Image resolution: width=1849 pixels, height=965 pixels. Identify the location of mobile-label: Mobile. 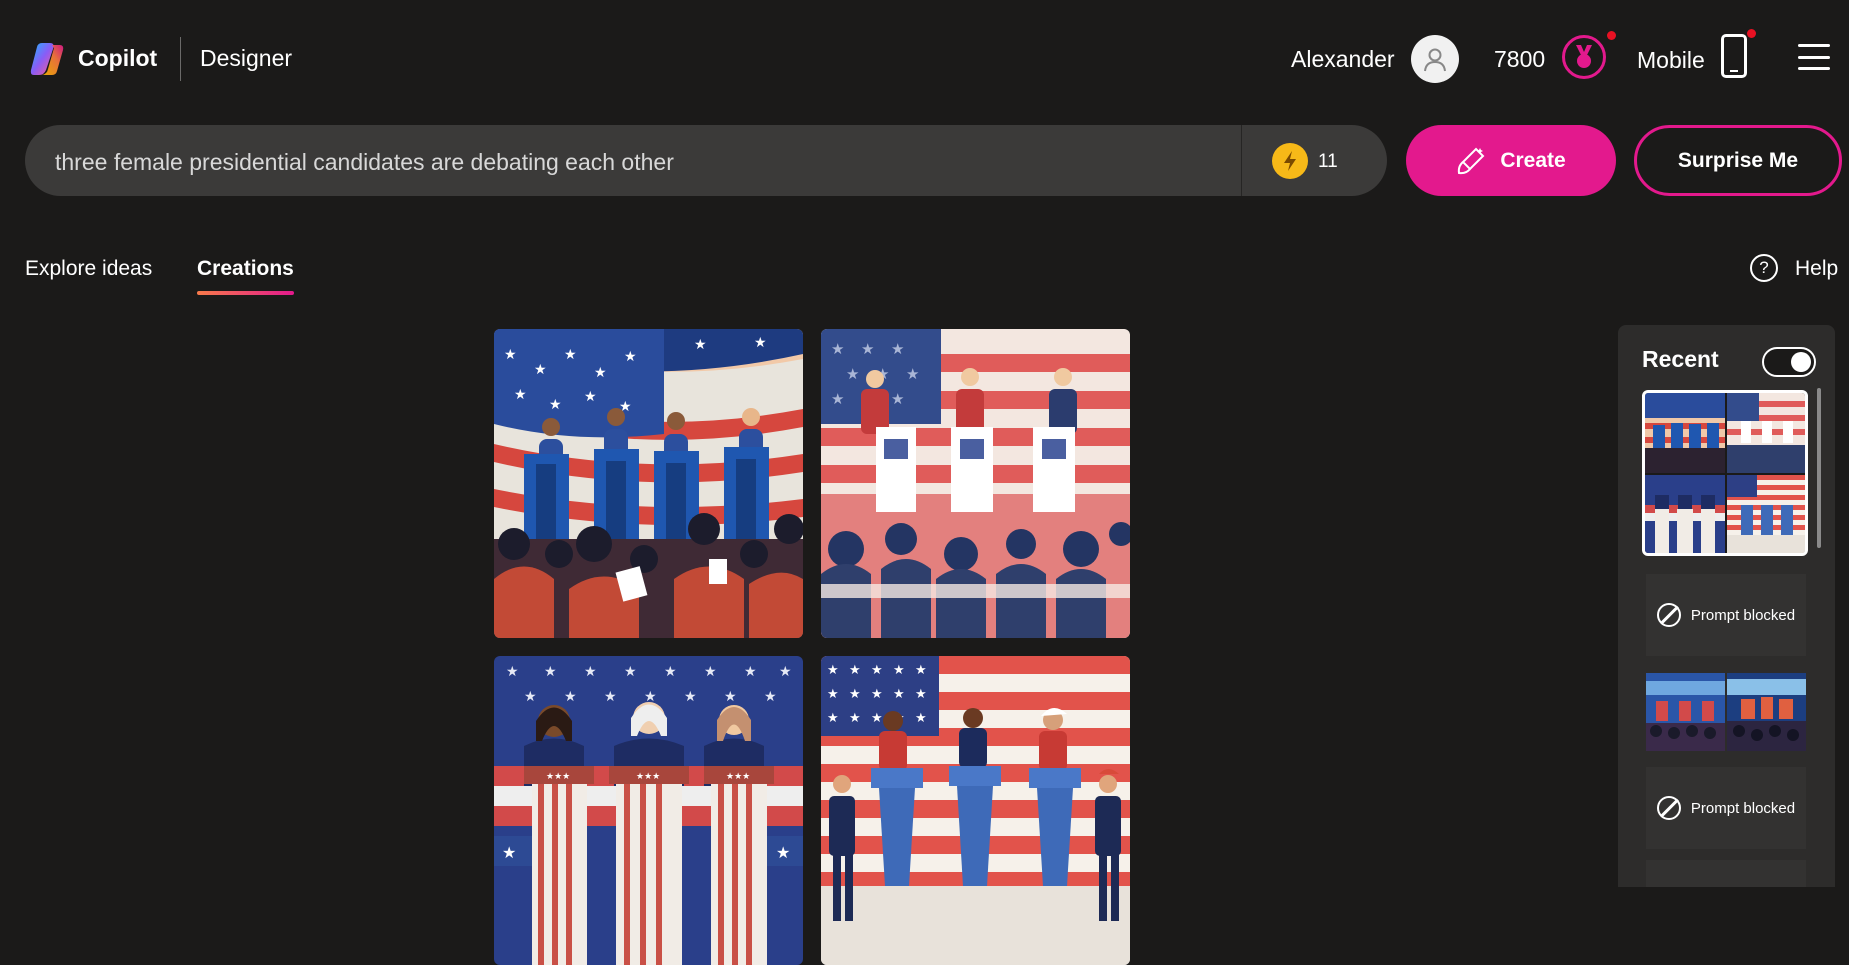
(1671, 60).